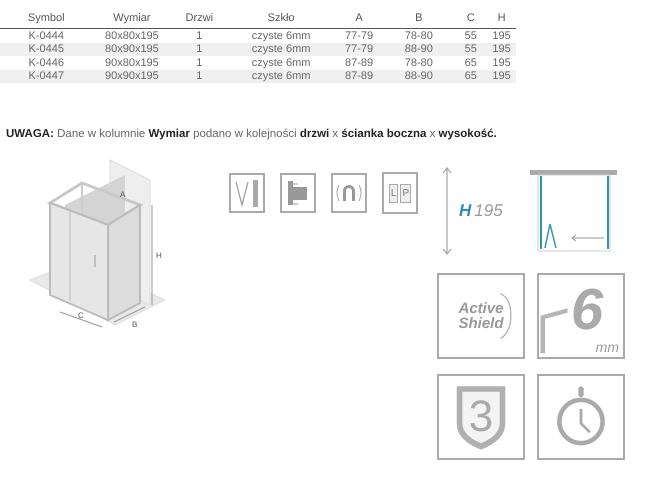 This screenshot has width=658, height=484. Describe the element at coordinates (132, 62) in the screenshot. I see `table-cell-text: 90x80x195` at that location.